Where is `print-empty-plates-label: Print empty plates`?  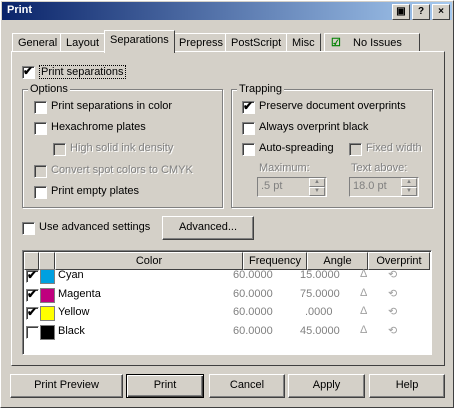
print-empty-plates-label: Print empty plates is located at coordinates (95, 191).